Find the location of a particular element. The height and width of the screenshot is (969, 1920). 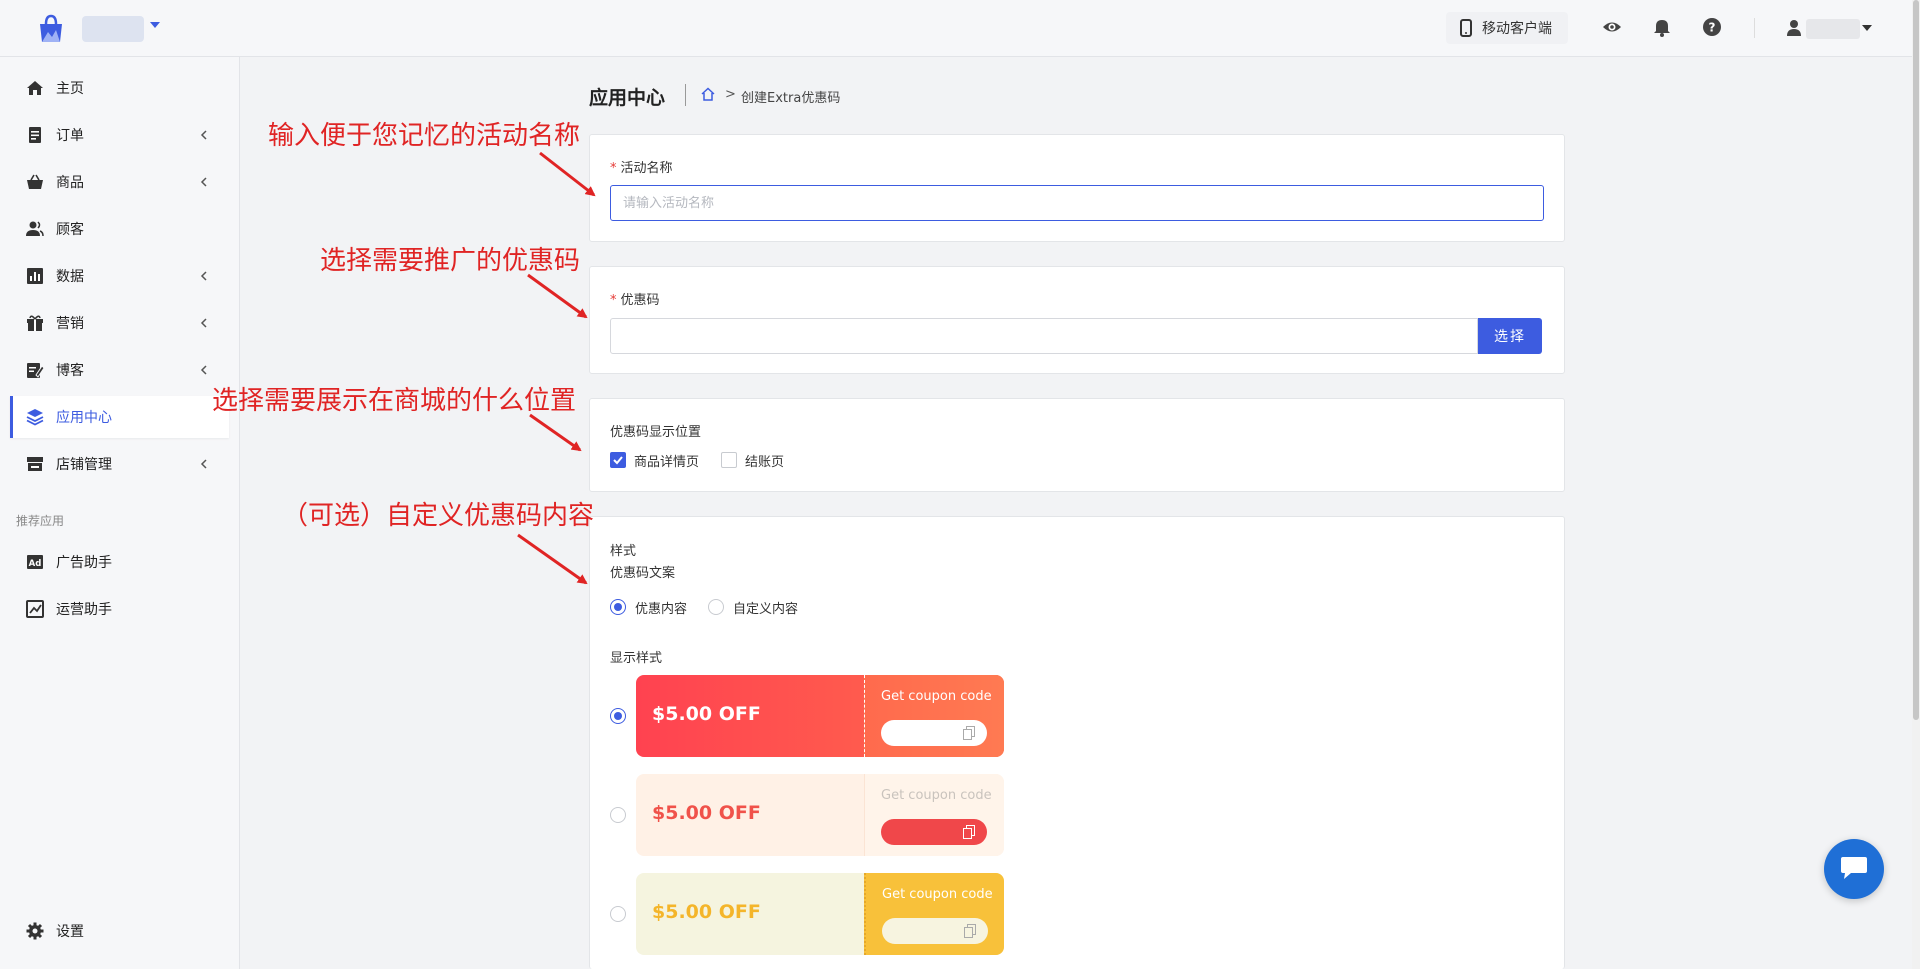

sidebar-item-label: 博客 is located at coordinates (70, 371).